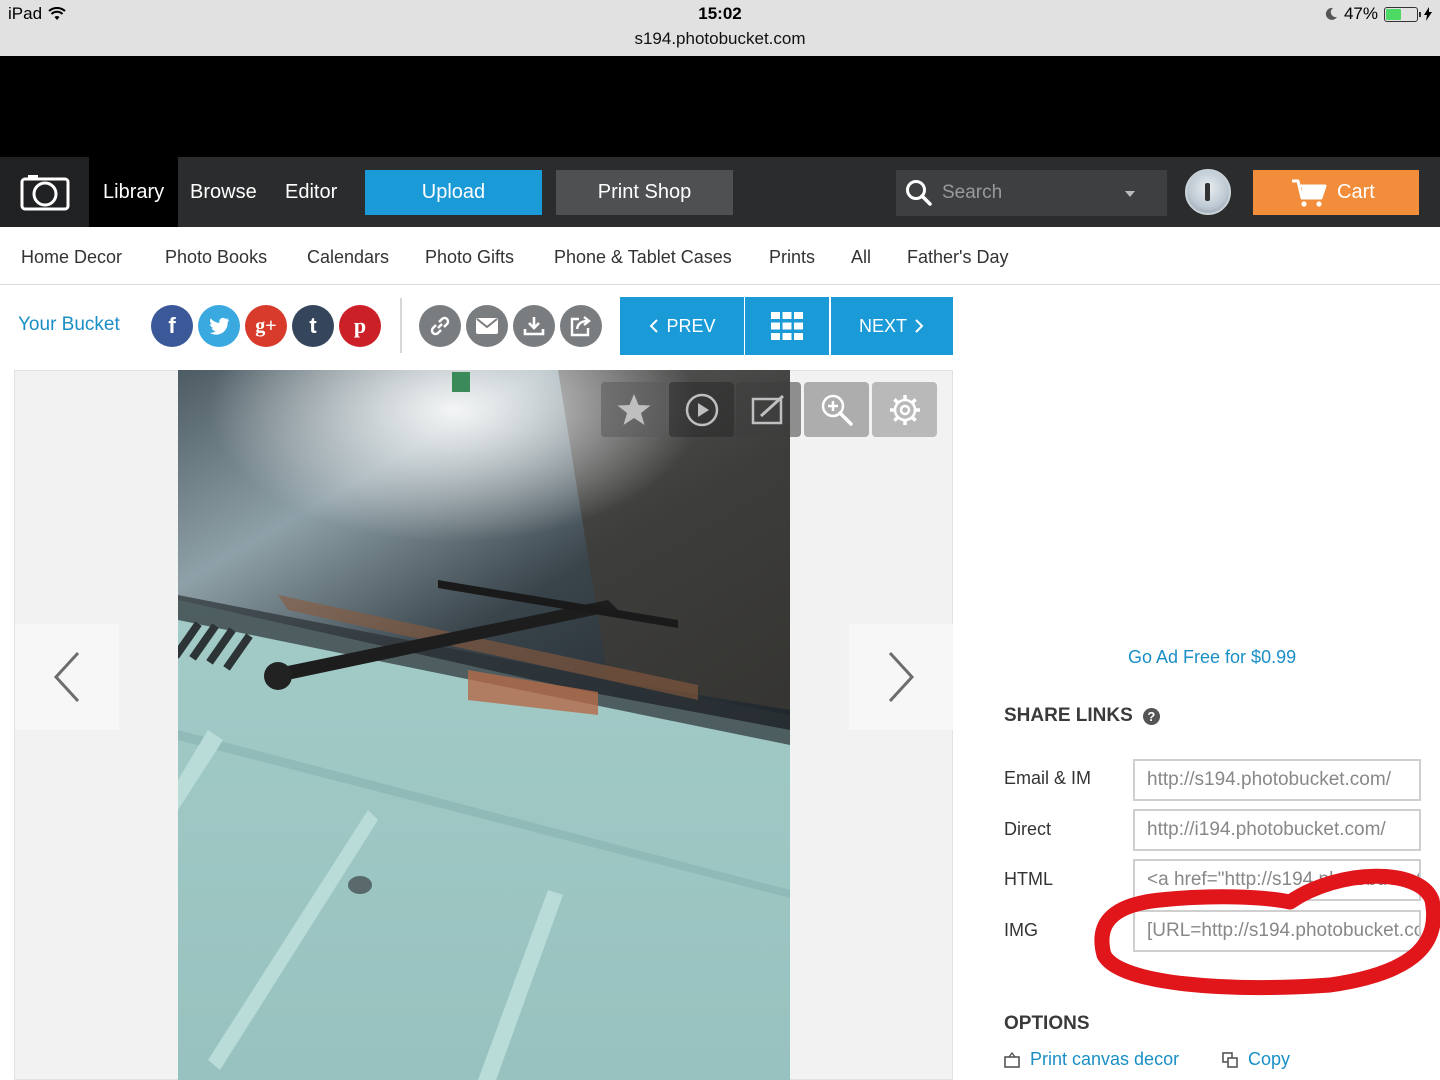 The height and width of the screenshot is (1080, 1440). I want to click on charging-bolt-icon, so click(1428, 14).